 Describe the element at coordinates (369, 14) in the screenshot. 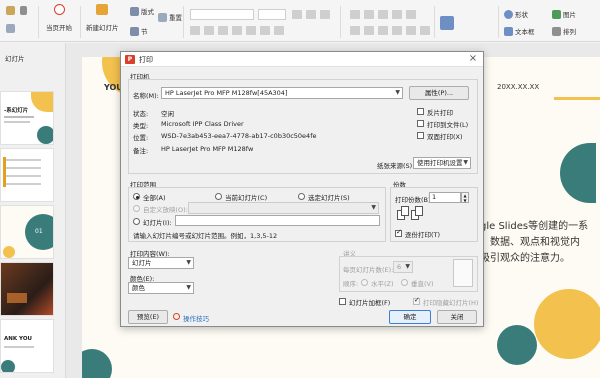

I see `numbering-button` at that location.